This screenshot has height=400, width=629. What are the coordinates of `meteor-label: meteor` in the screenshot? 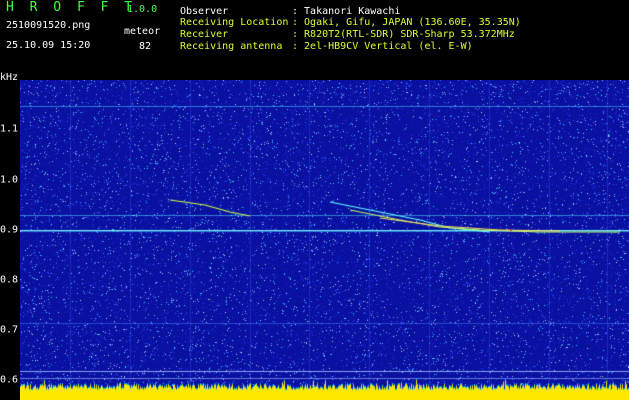 It's located at (142, 31).